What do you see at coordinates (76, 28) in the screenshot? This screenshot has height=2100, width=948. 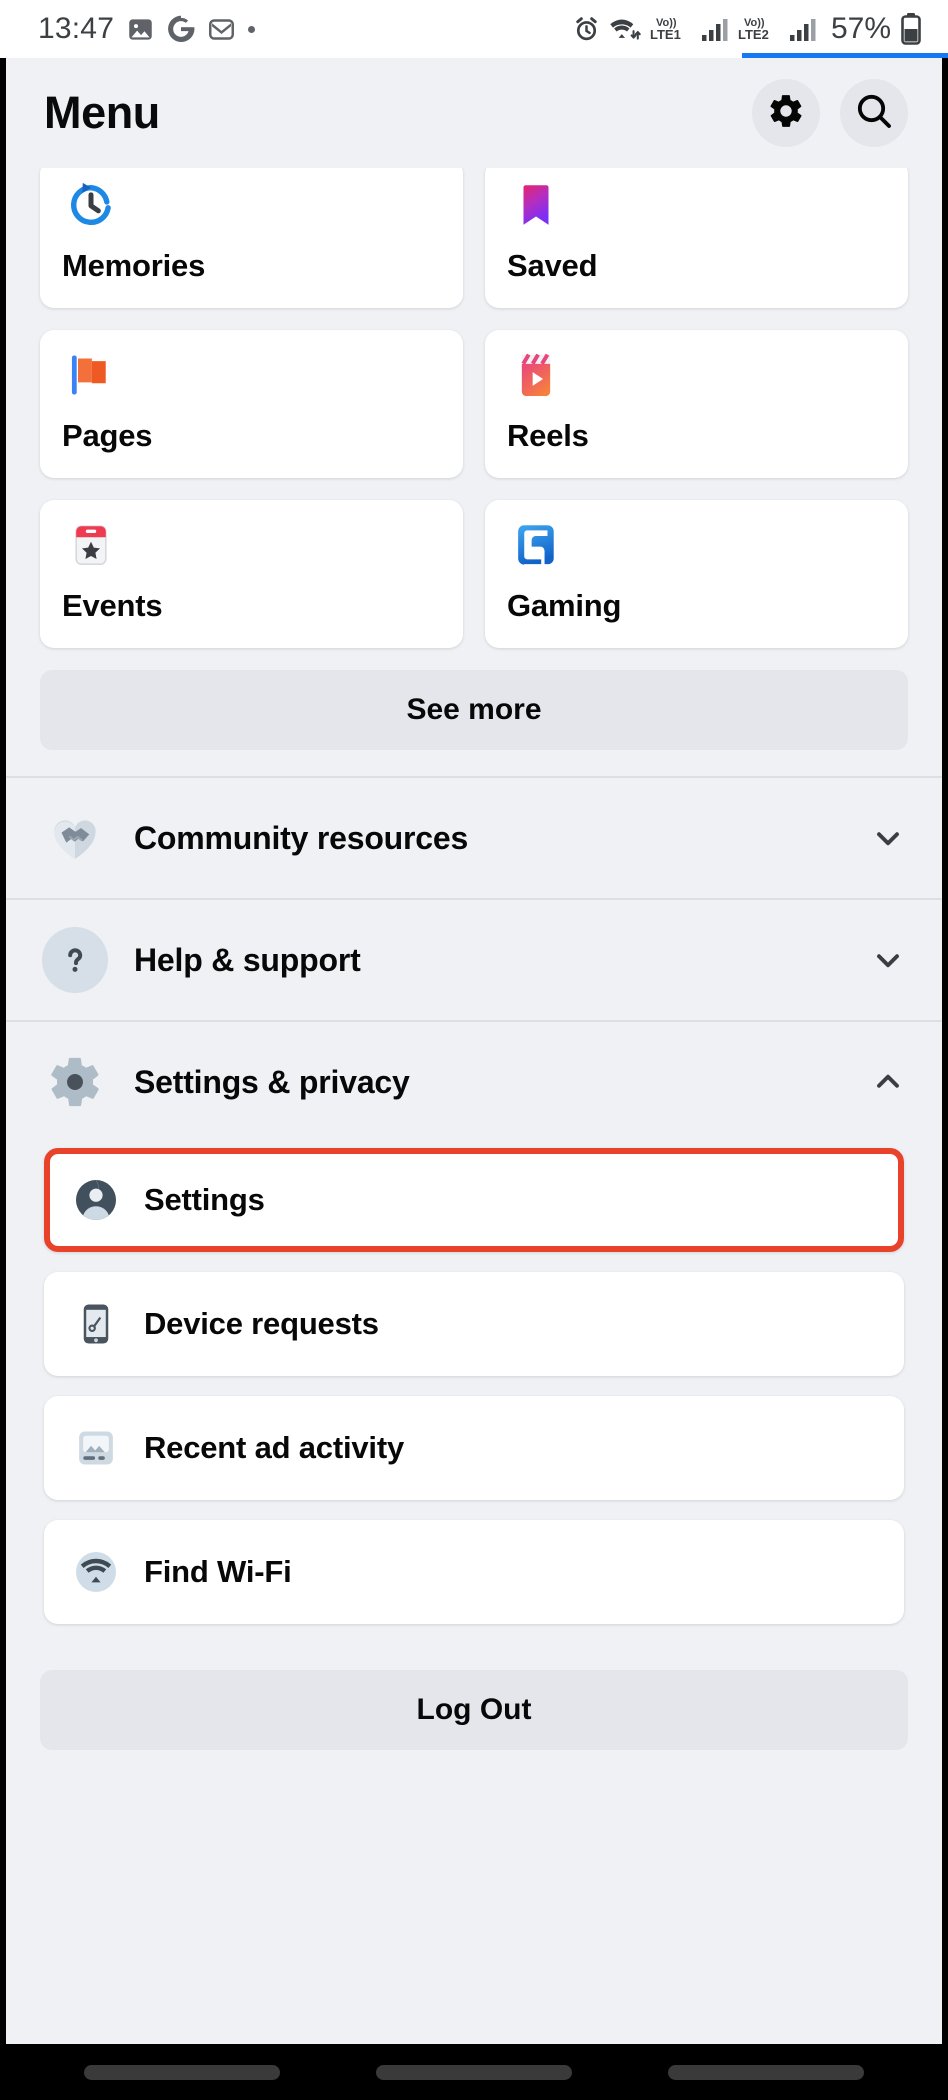 I see `status-time: 13:47` at bounding box center [76, 28].